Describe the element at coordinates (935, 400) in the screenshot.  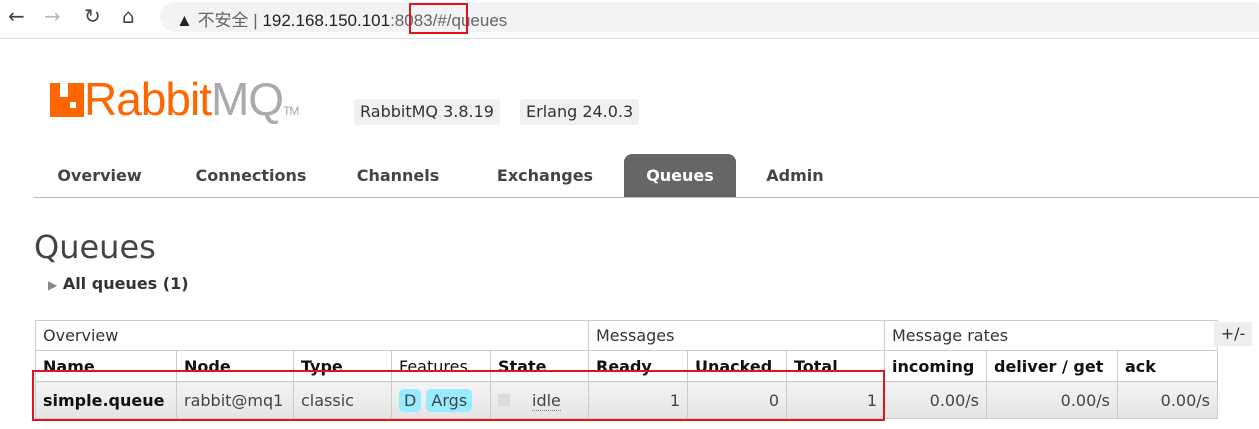
I see `rate-incoming: 0.00/s` at that location.